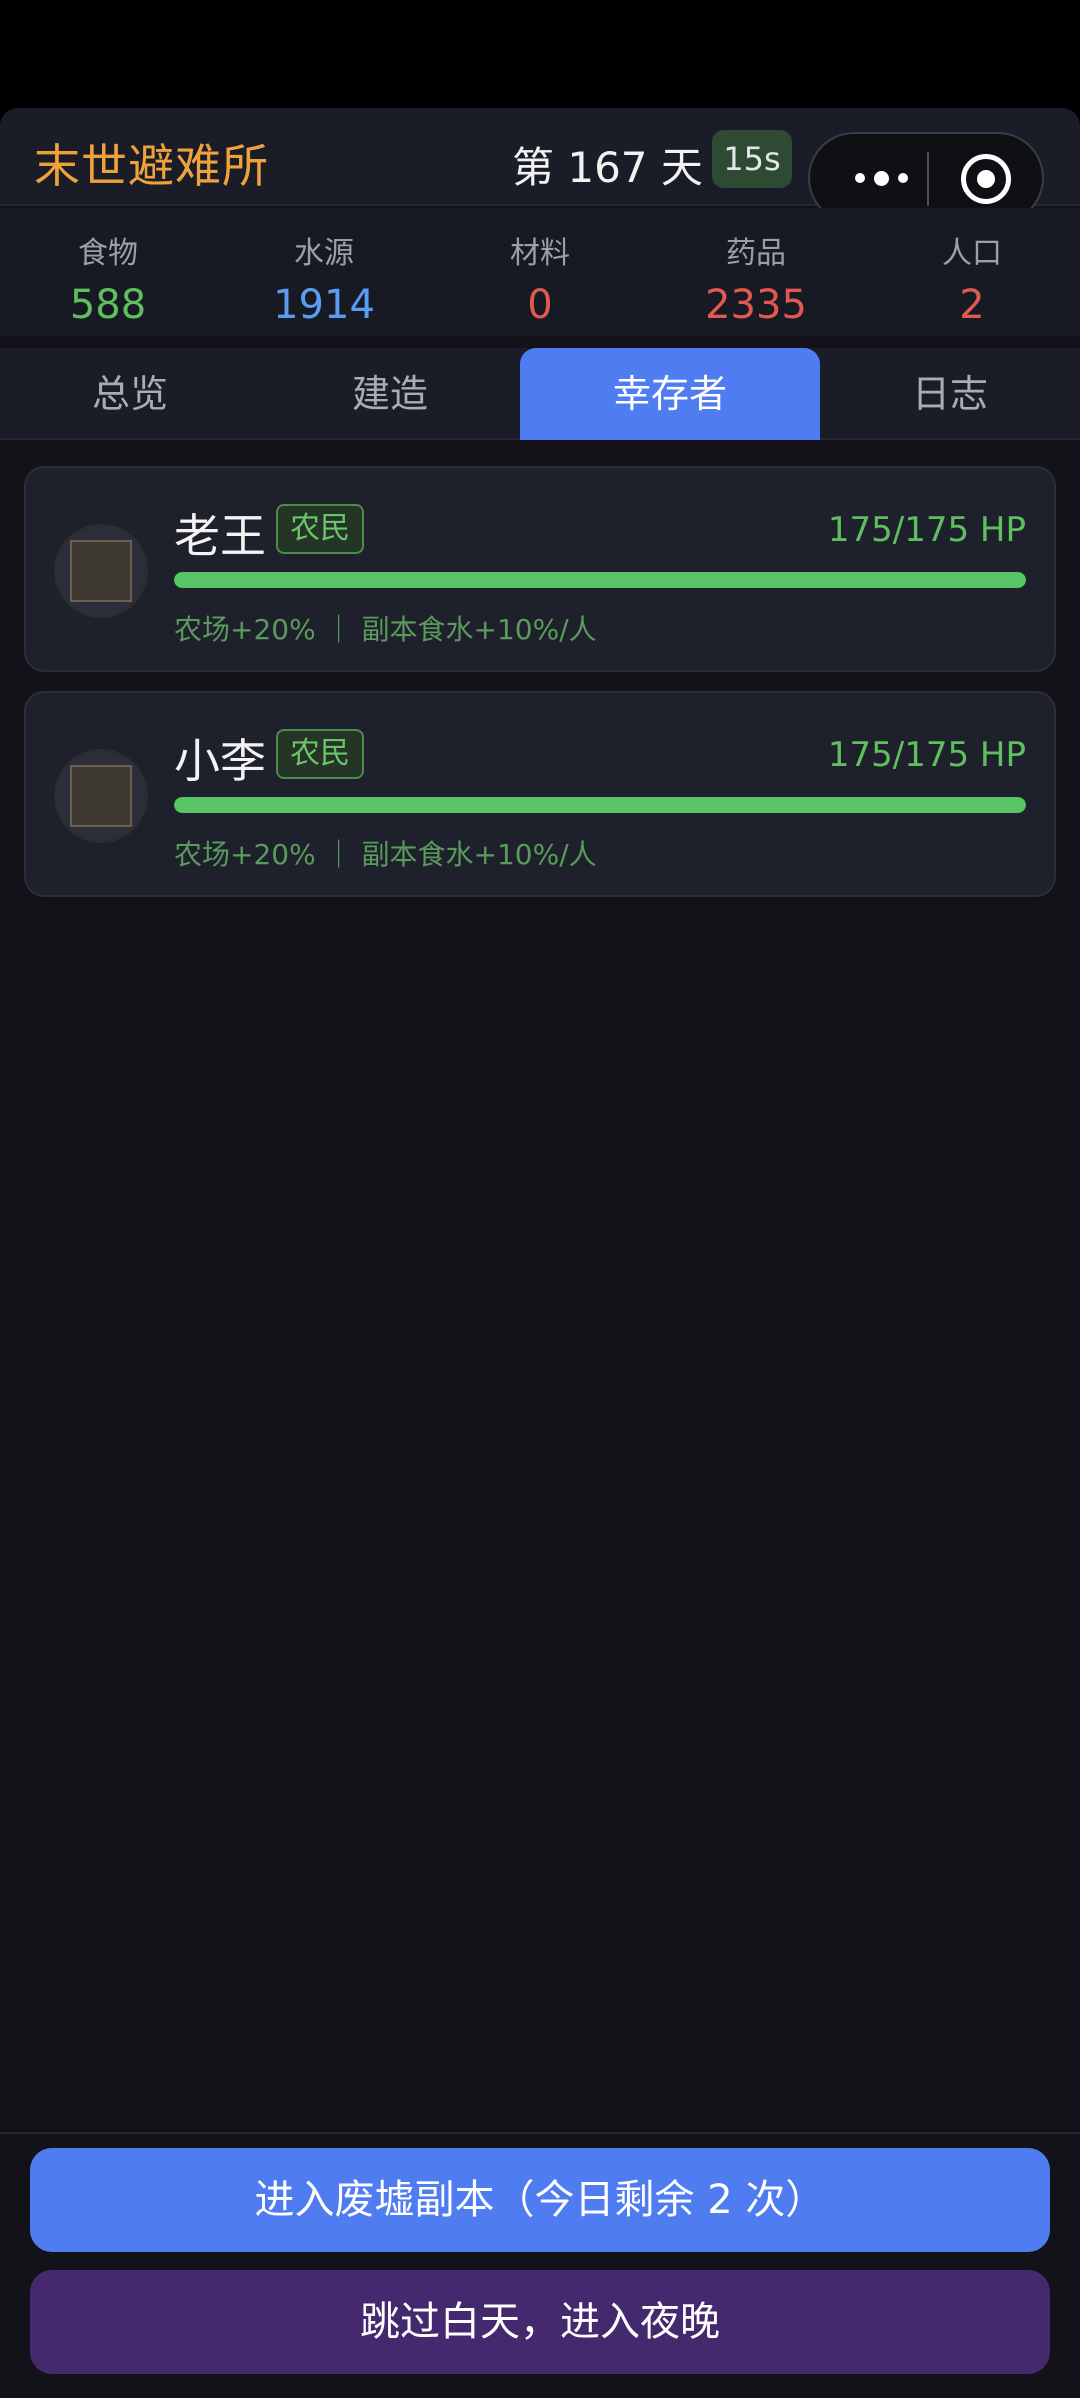 The height and width of the screenshot is (2398, 1080). What do you see at coordinates (324, 253) in the screenshot?
I see `stat-label: 水源` at bounding box center [324, 253].